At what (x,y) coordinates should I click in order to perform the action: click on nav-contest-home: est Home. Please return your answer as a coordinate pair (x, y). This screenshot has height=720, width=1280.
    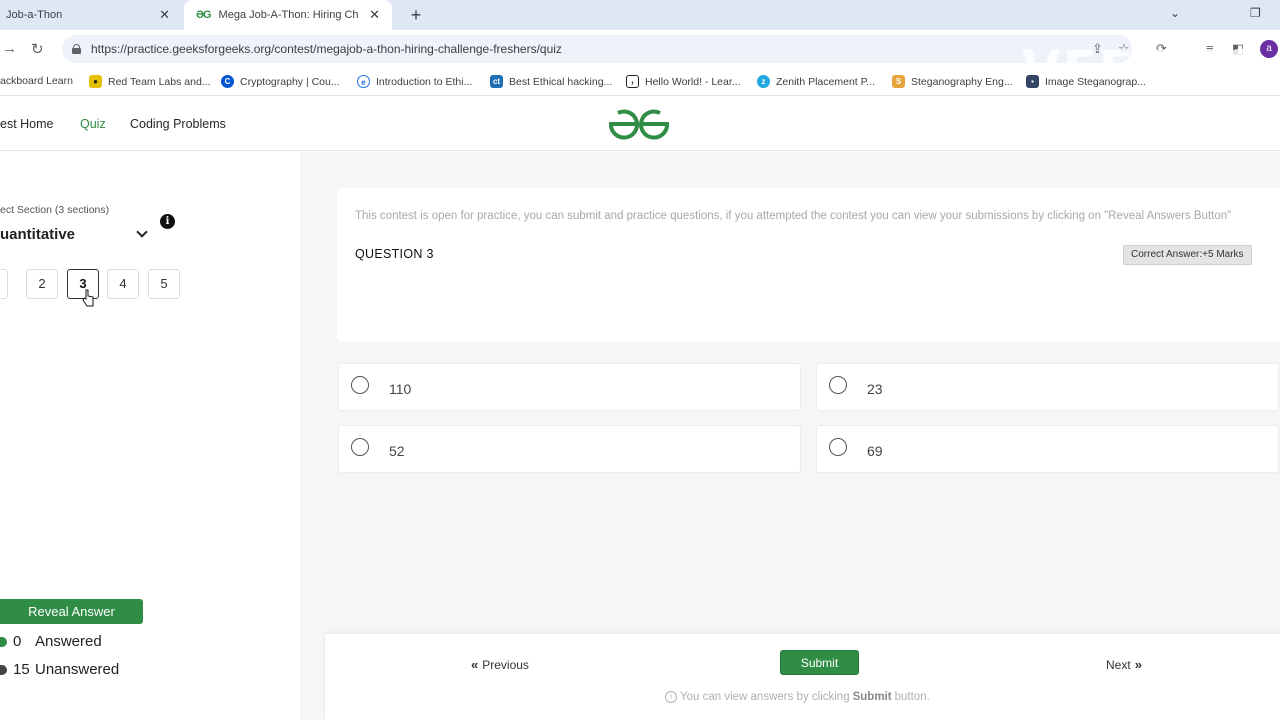
    Looking at the image, I should click on (27, 124).